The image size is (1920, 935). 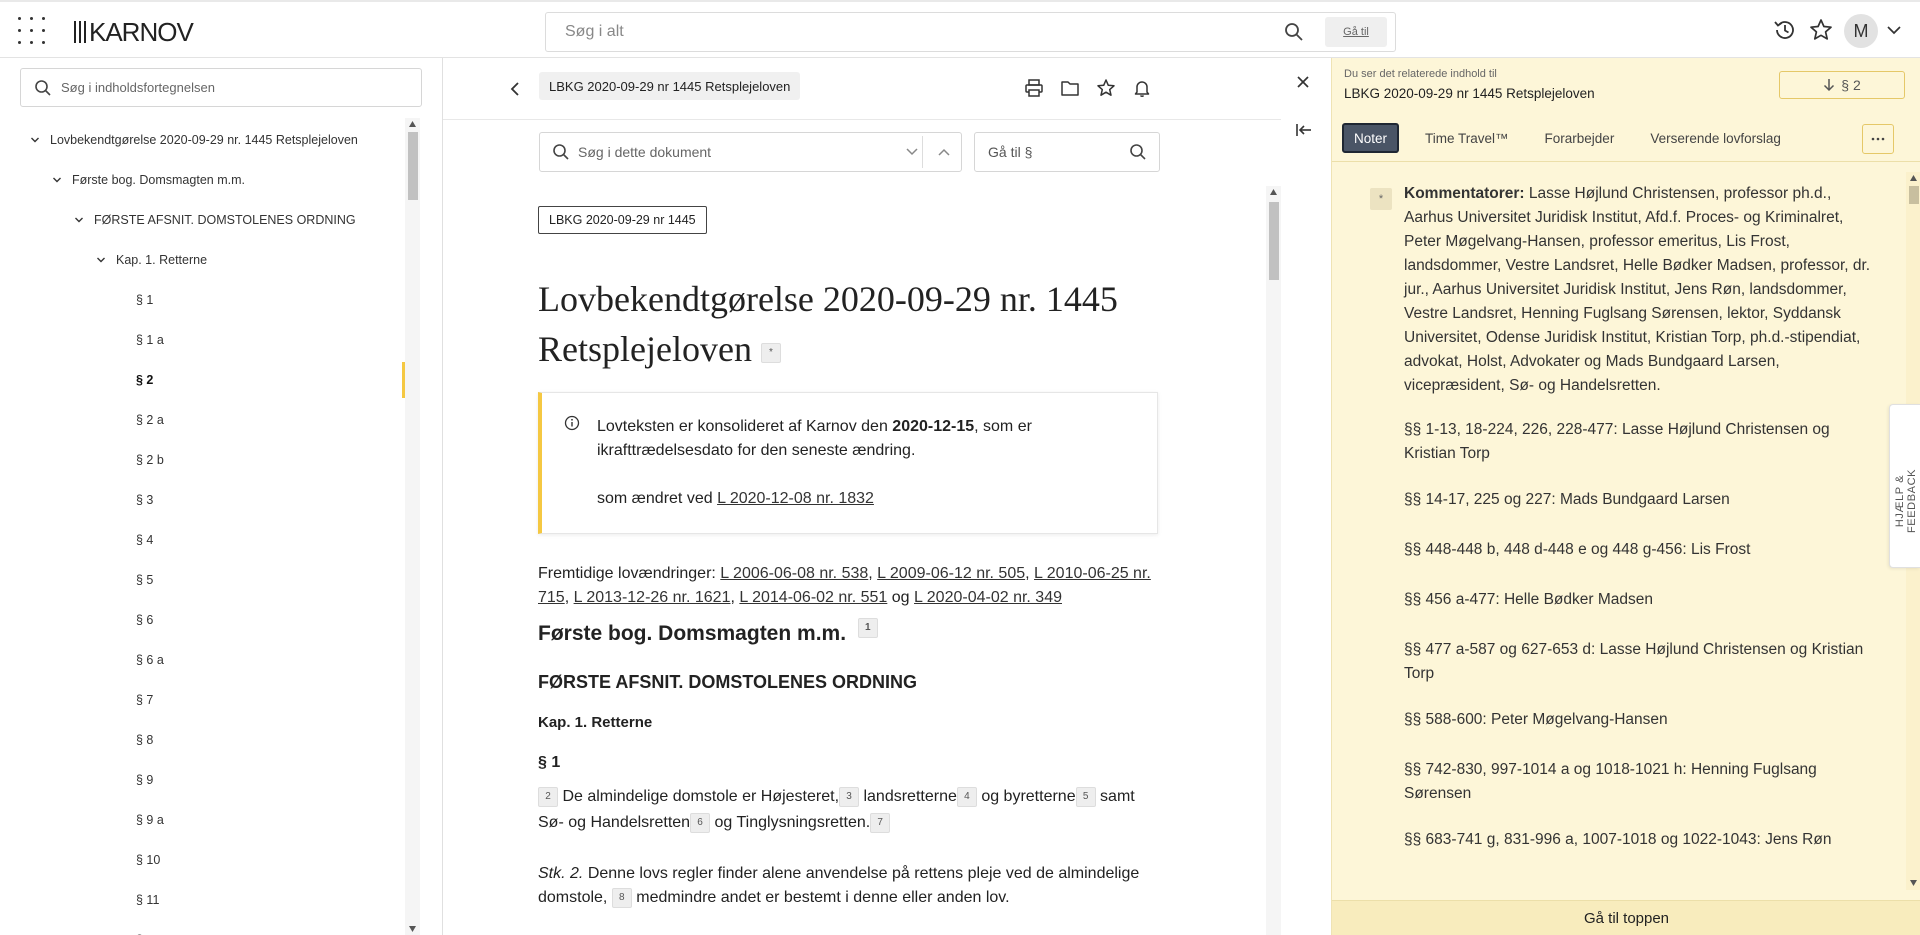 What do you see at coordinates (880, 822) in the screenshot?
I see `note-reference: 7` at bounding box center [880, 822].